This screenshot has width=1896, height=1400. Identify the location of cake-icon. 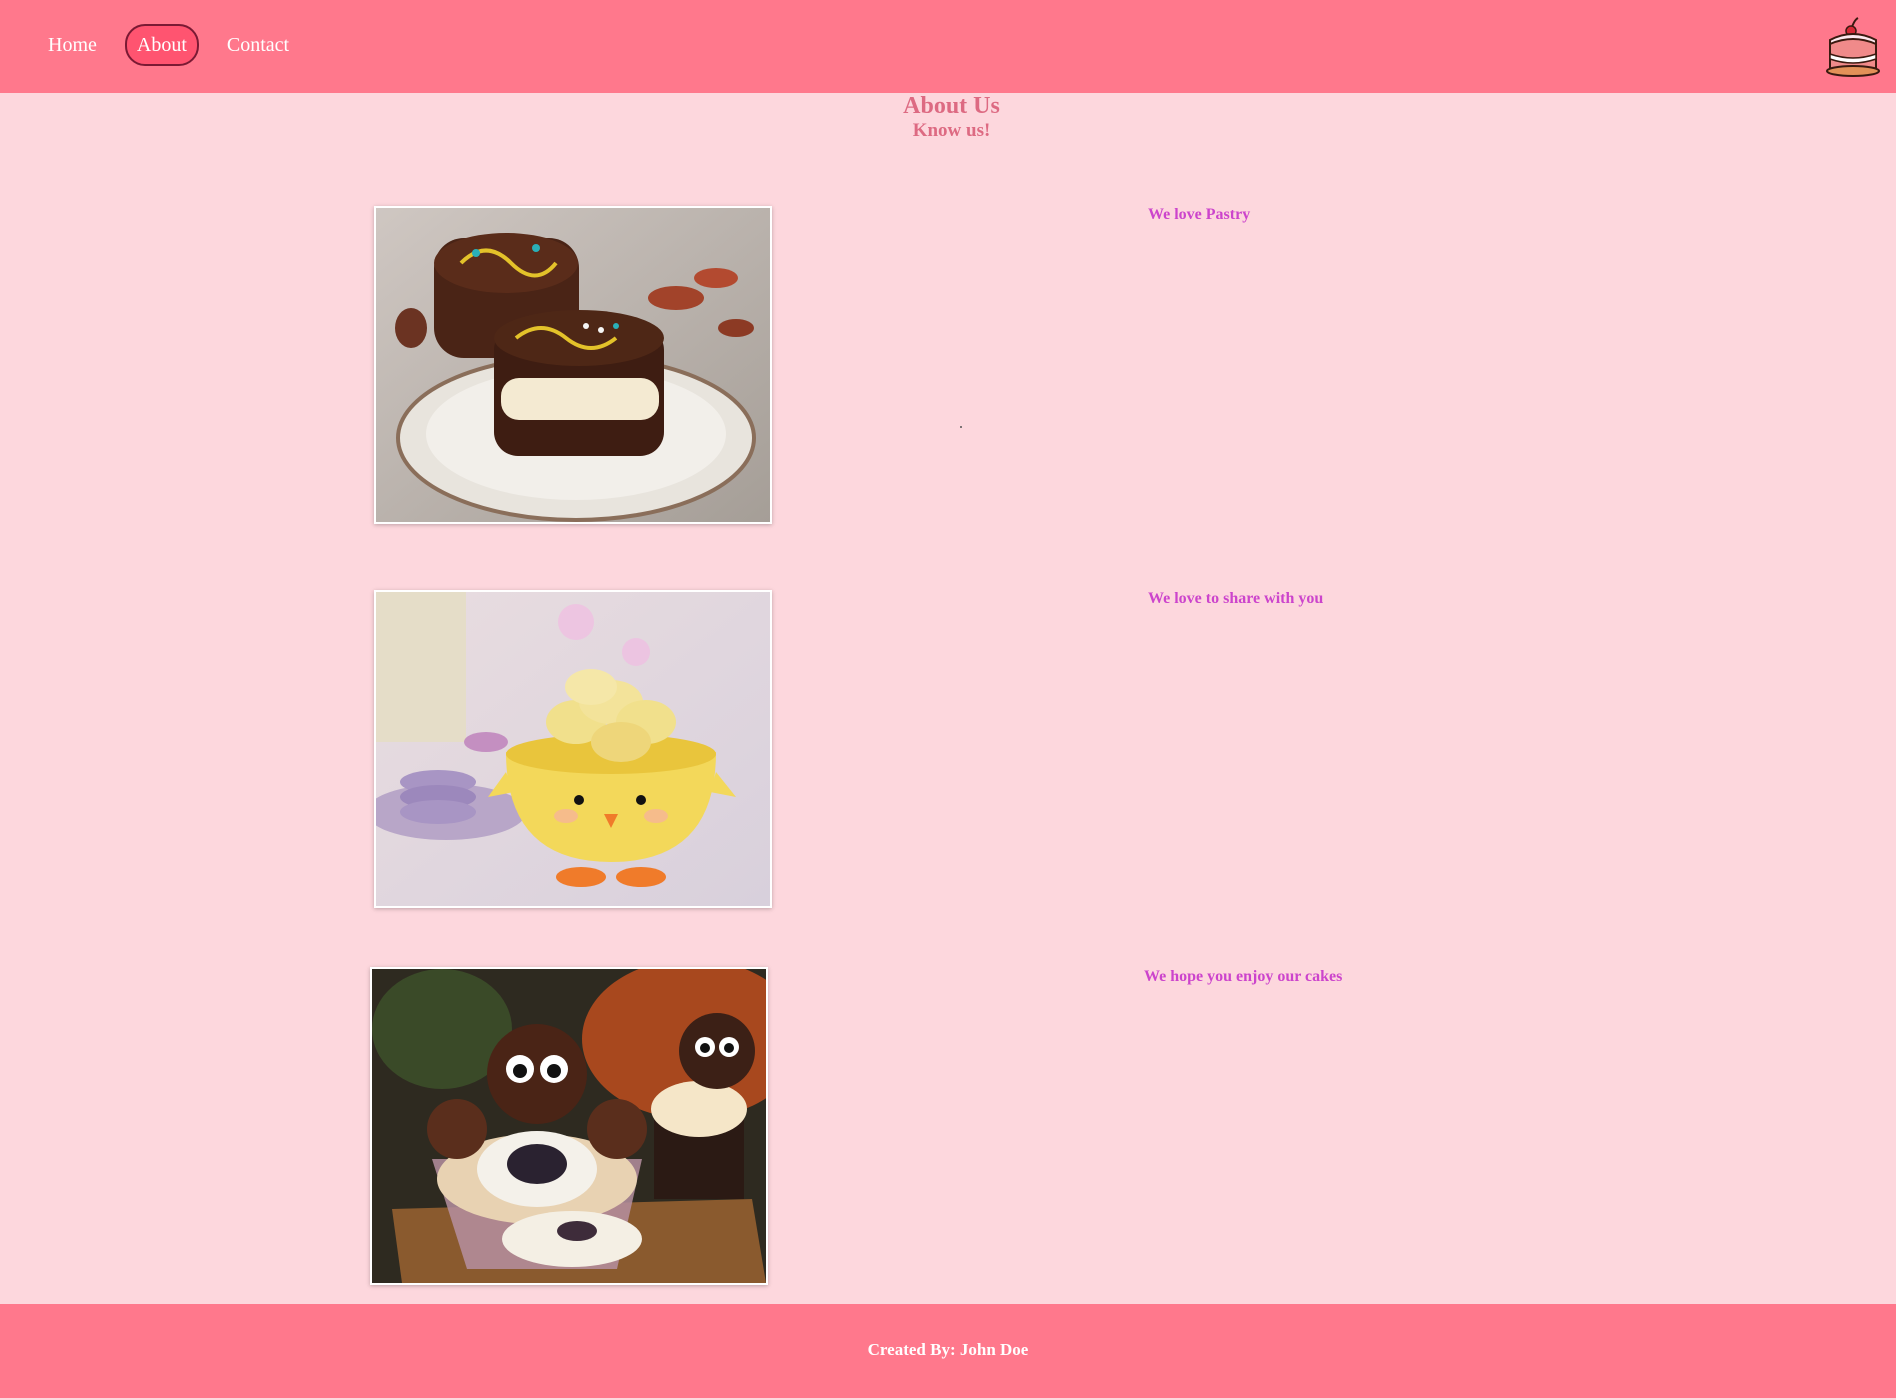
(1853, 47).